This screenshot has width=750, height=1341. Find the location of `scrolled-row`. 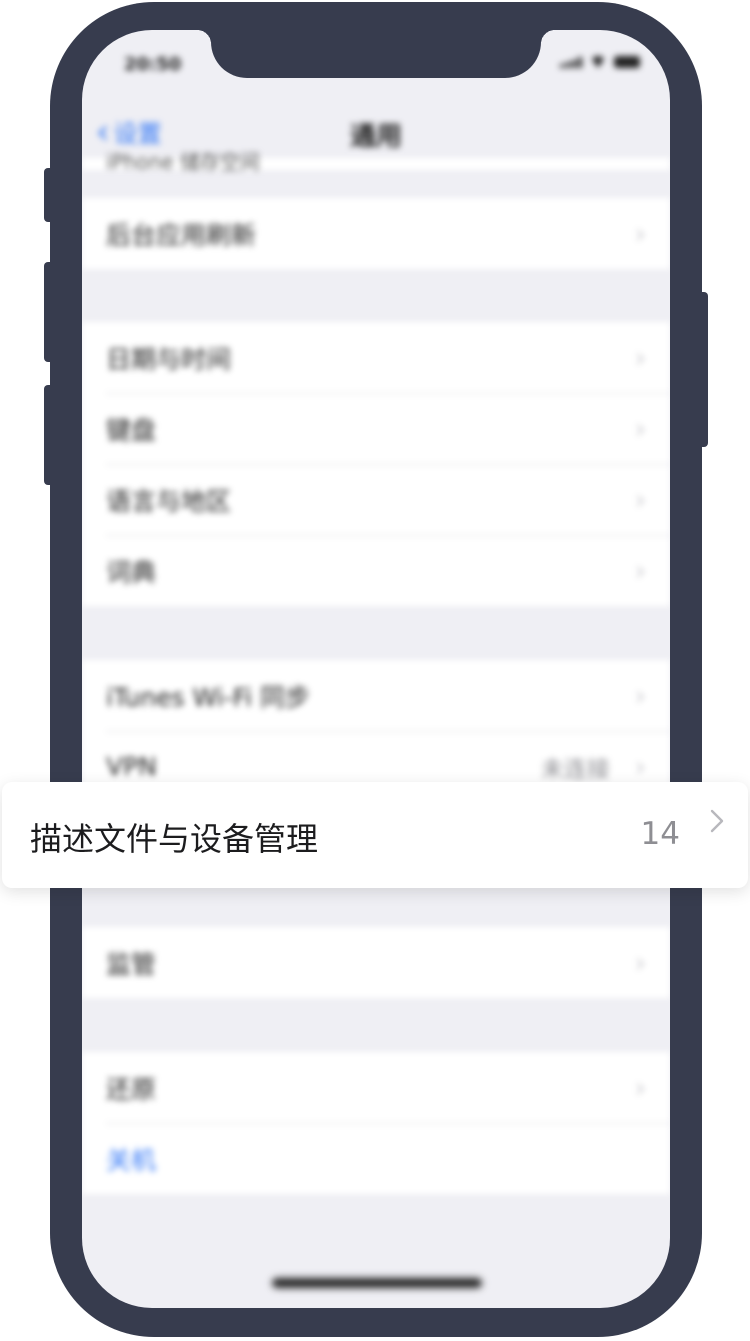

scrolled-row is located at coordinates (376, 164).